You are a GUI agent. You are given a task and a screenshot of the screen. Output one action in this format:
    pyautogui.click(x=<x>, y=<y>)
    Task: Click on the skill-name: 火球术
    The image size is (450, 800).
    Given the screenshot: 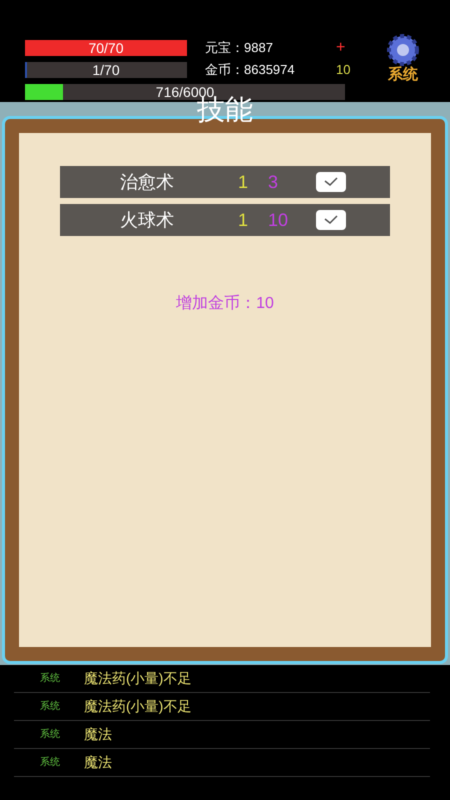 What is the action you would take?
    pyautogui.click(x=147, y=220)
    